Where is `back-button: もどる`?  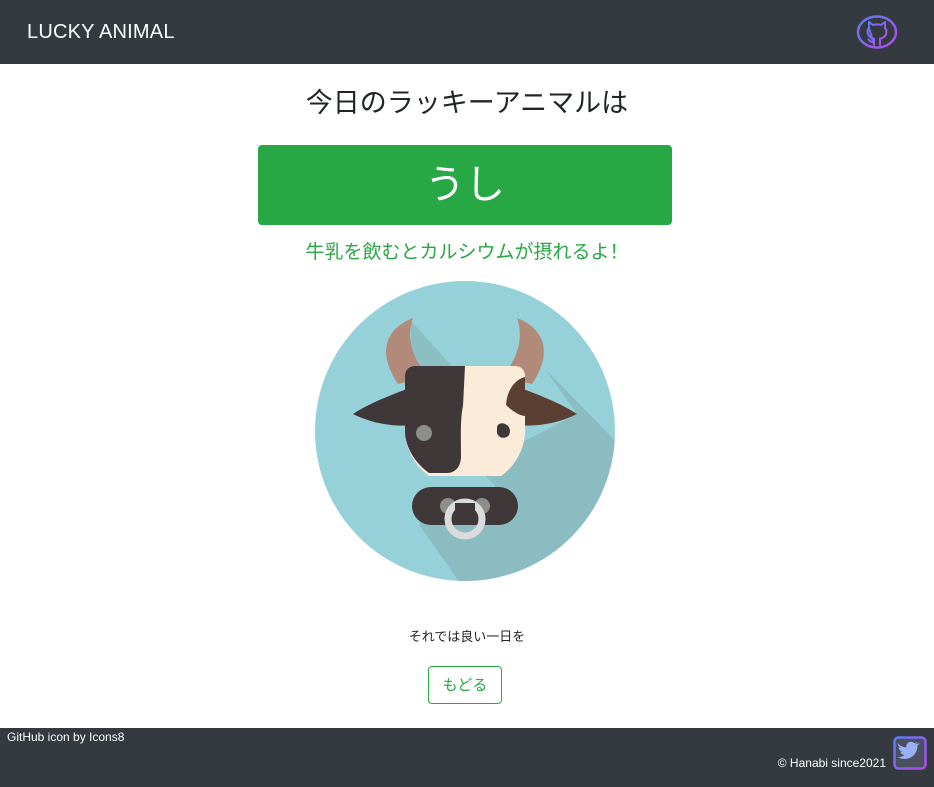
back-button: もどる is located at coordinates (465, 685).